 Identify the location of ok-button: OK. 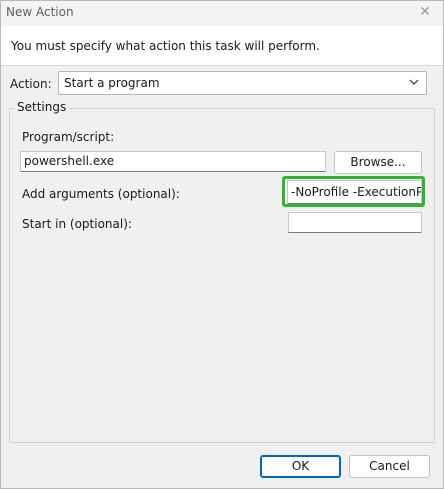
(300, 466).